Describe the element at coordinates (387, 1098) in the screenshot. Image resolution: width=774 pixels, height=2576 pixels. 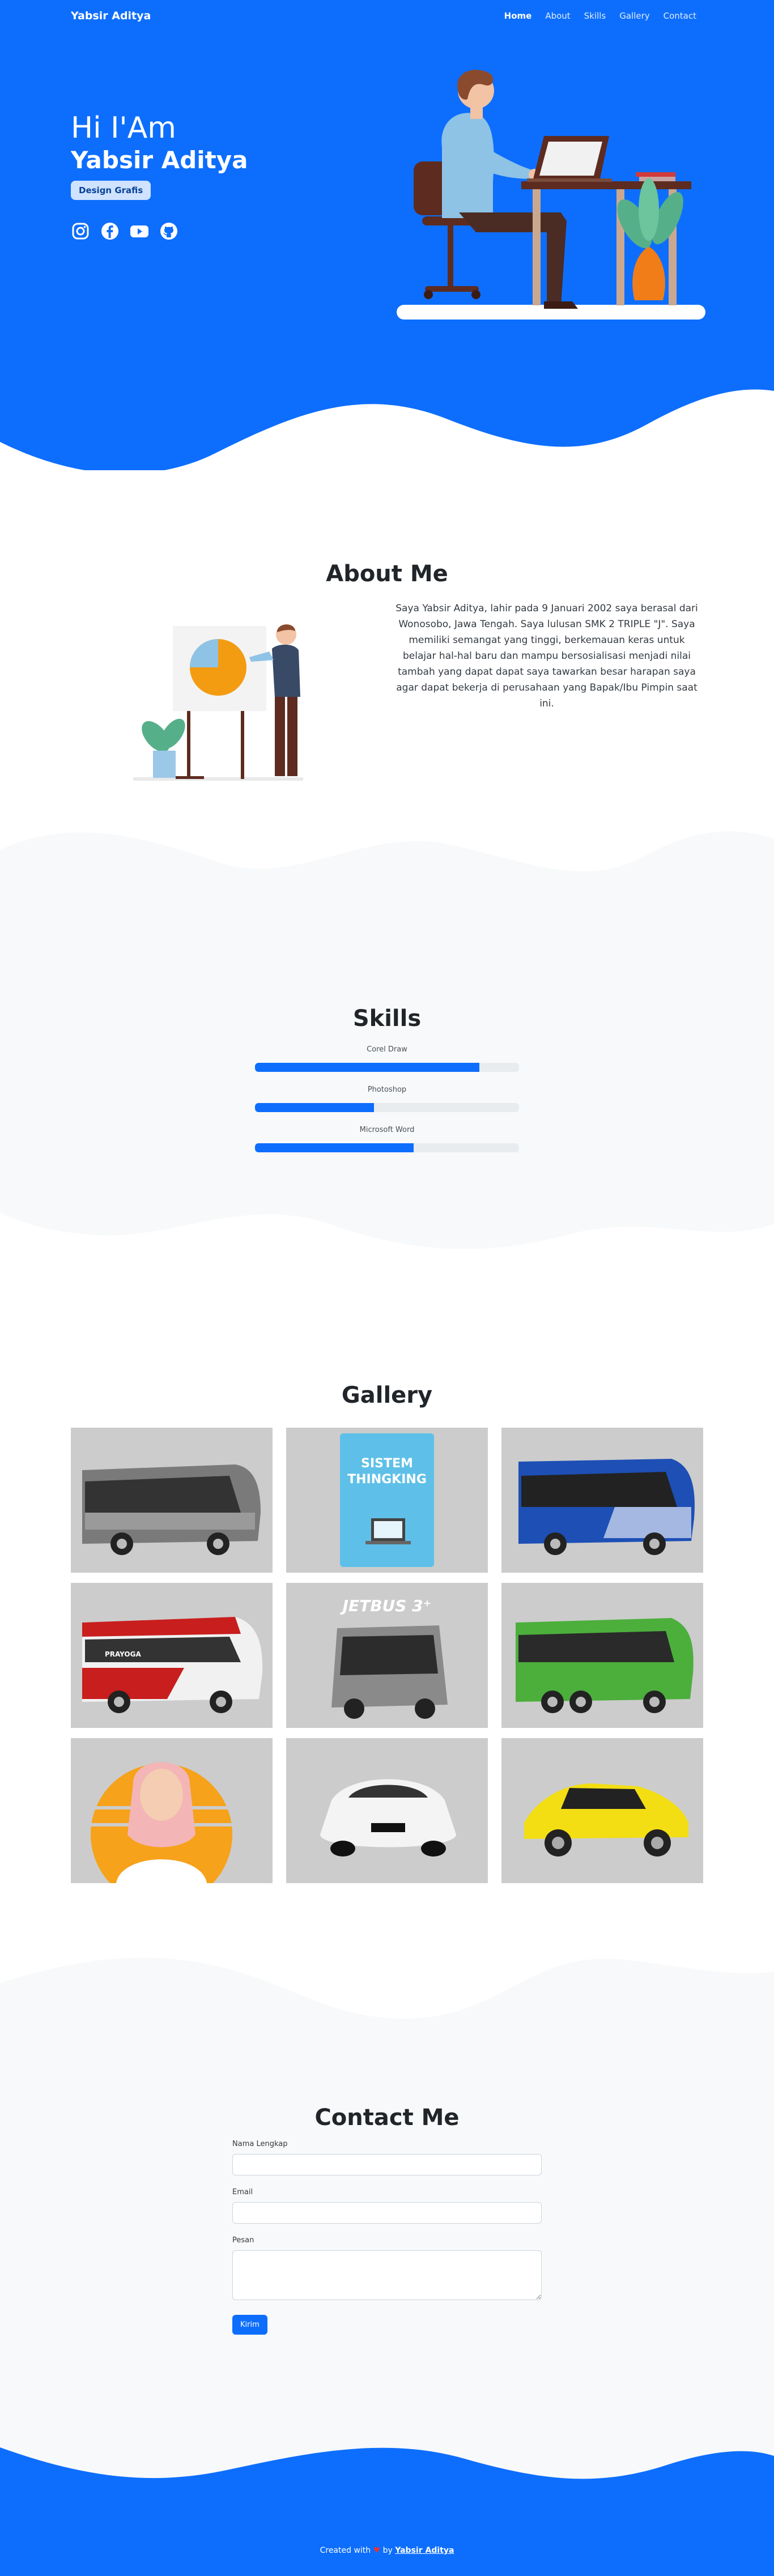
I see `skill-item: Photoshop` at that location.